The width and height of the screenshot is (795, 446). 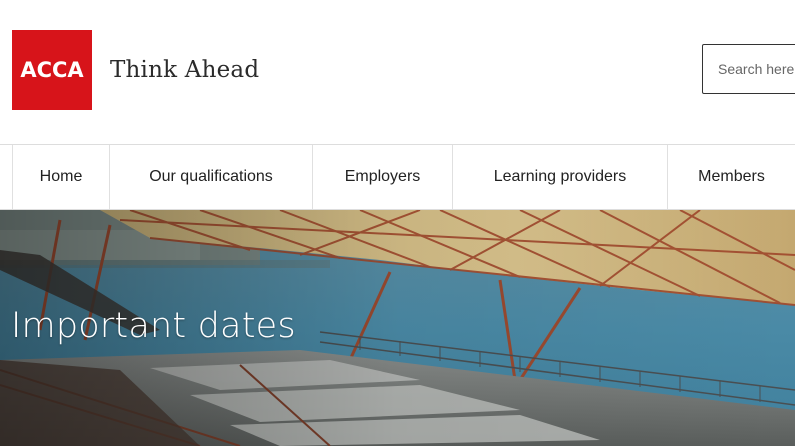 I want to click on nav-item-label: Learning providers, so click(x=560, y=176).